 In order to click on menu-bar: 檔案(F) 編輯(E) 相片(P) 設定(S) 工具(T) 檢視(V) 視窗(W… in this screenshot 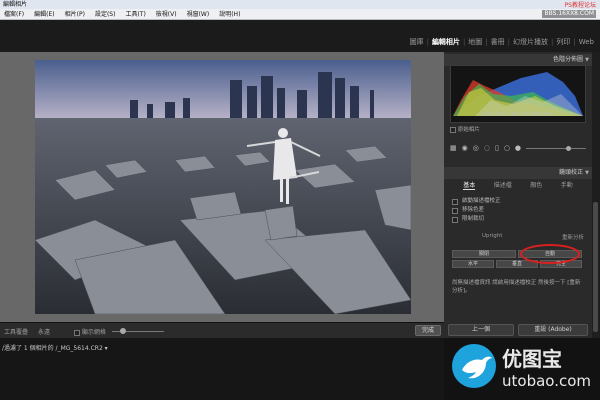, I will do `click(300, 14)`.